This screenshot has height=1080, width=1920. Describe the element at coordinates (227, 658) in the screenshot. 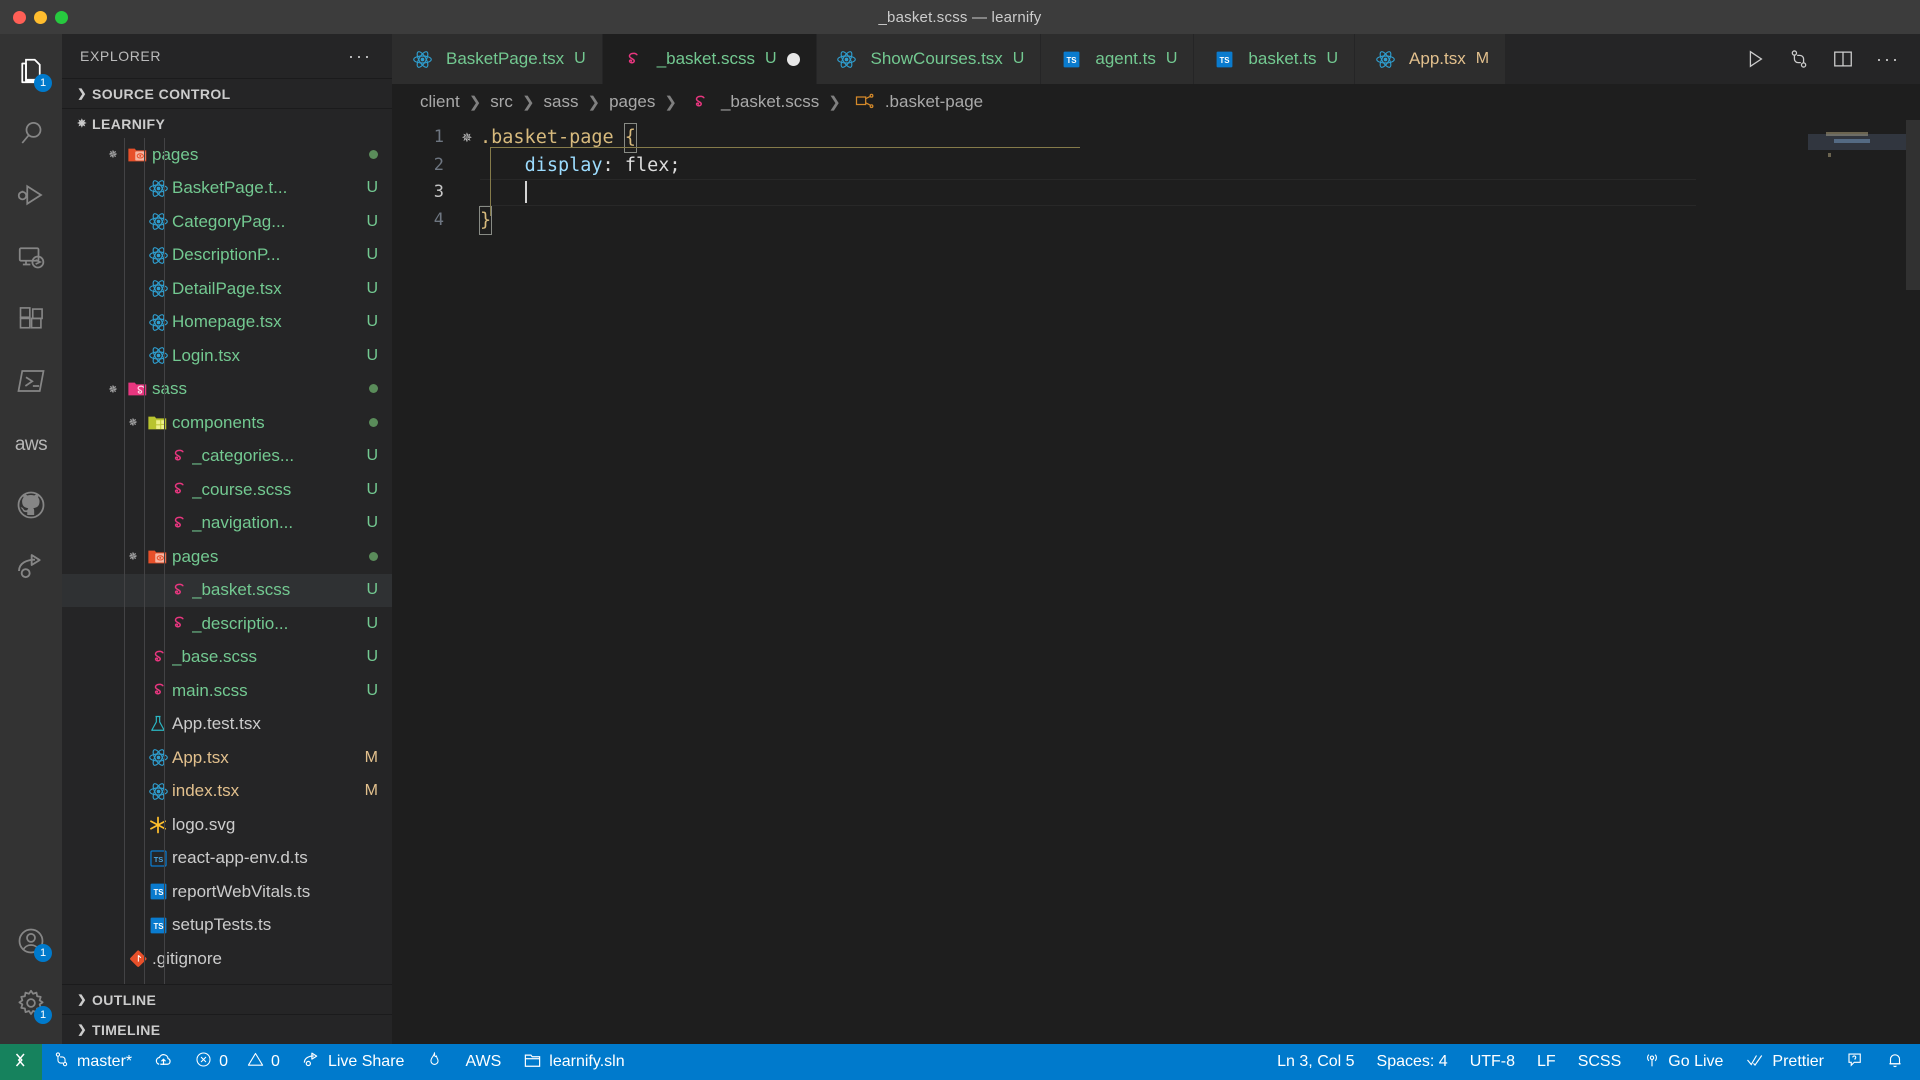

I see `tree-file-row: _base.scss U` at that location.